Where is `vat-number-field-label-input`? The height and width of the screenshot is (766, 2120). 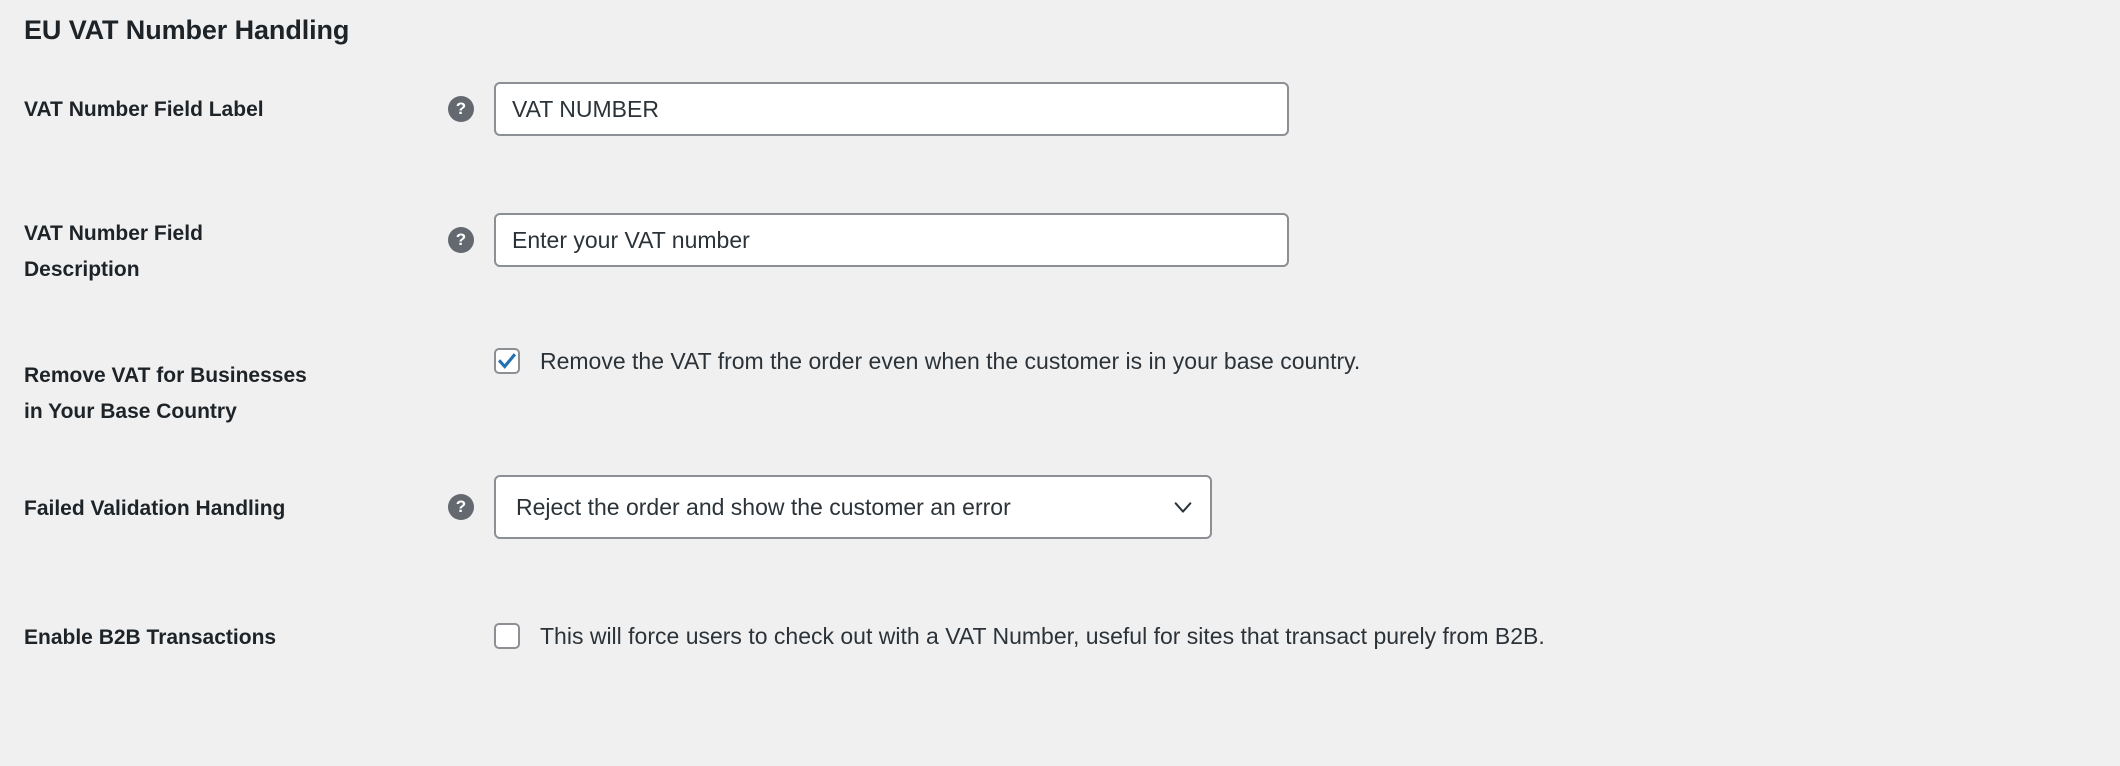
vat-number-field-label-input is located at coordinates (891, 109).